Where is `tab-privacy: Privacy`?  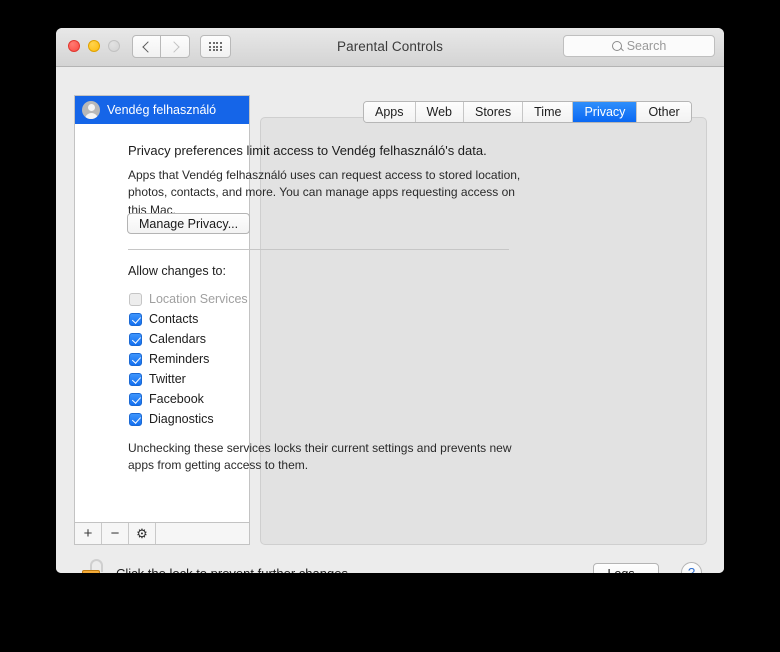 tab-privacy: Privacy is located at coordinates (605, 112).